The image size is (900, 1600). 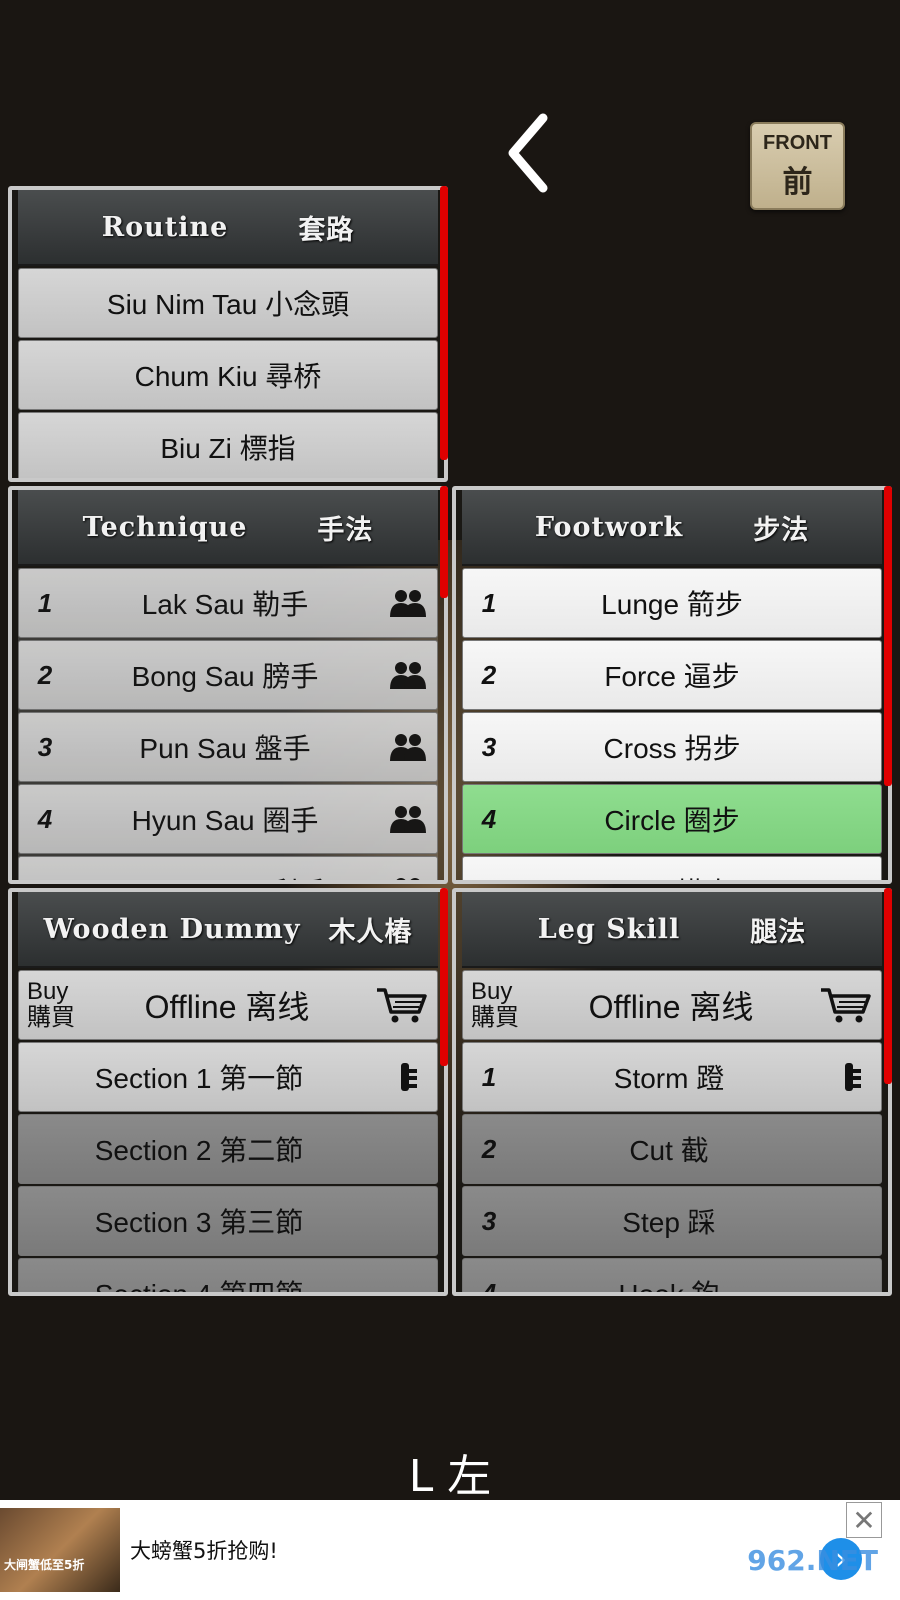 I want to click on footwork-item-number: 5, so click(x=489, y=878).